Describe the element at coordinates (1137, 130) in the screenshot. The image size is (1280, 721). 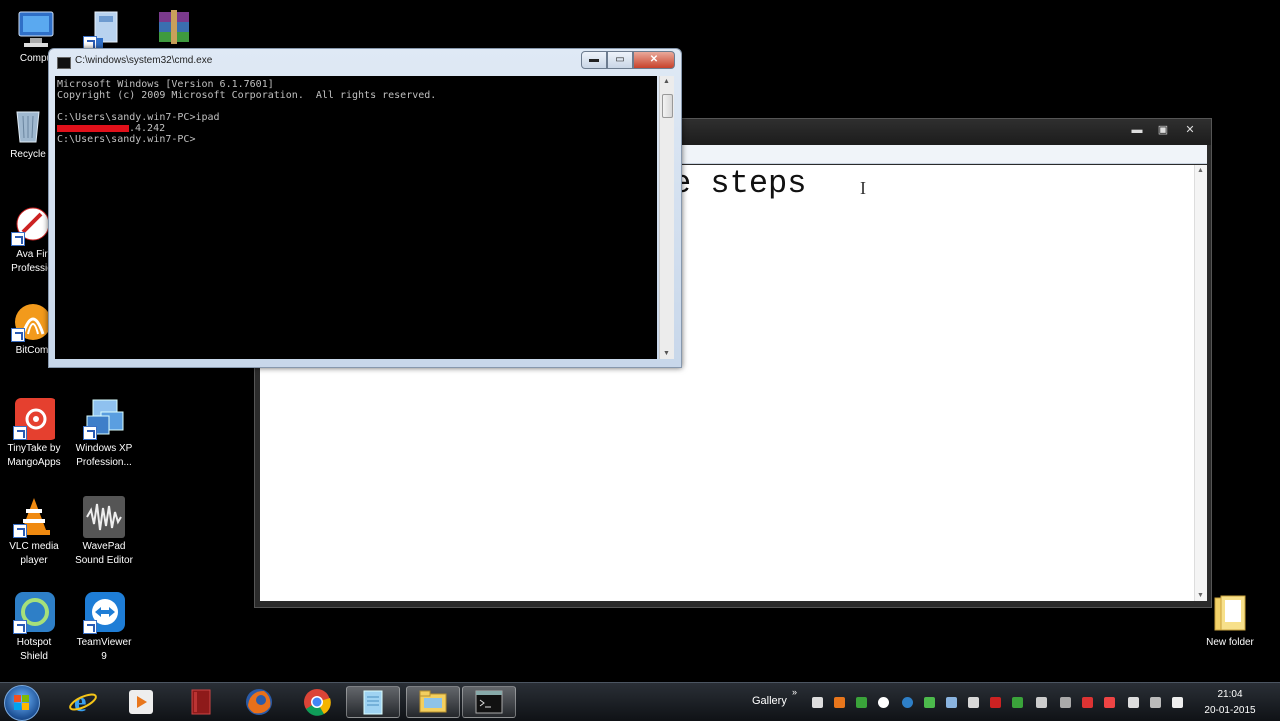
I see `notepad-minimize-button: ▬` at that location.